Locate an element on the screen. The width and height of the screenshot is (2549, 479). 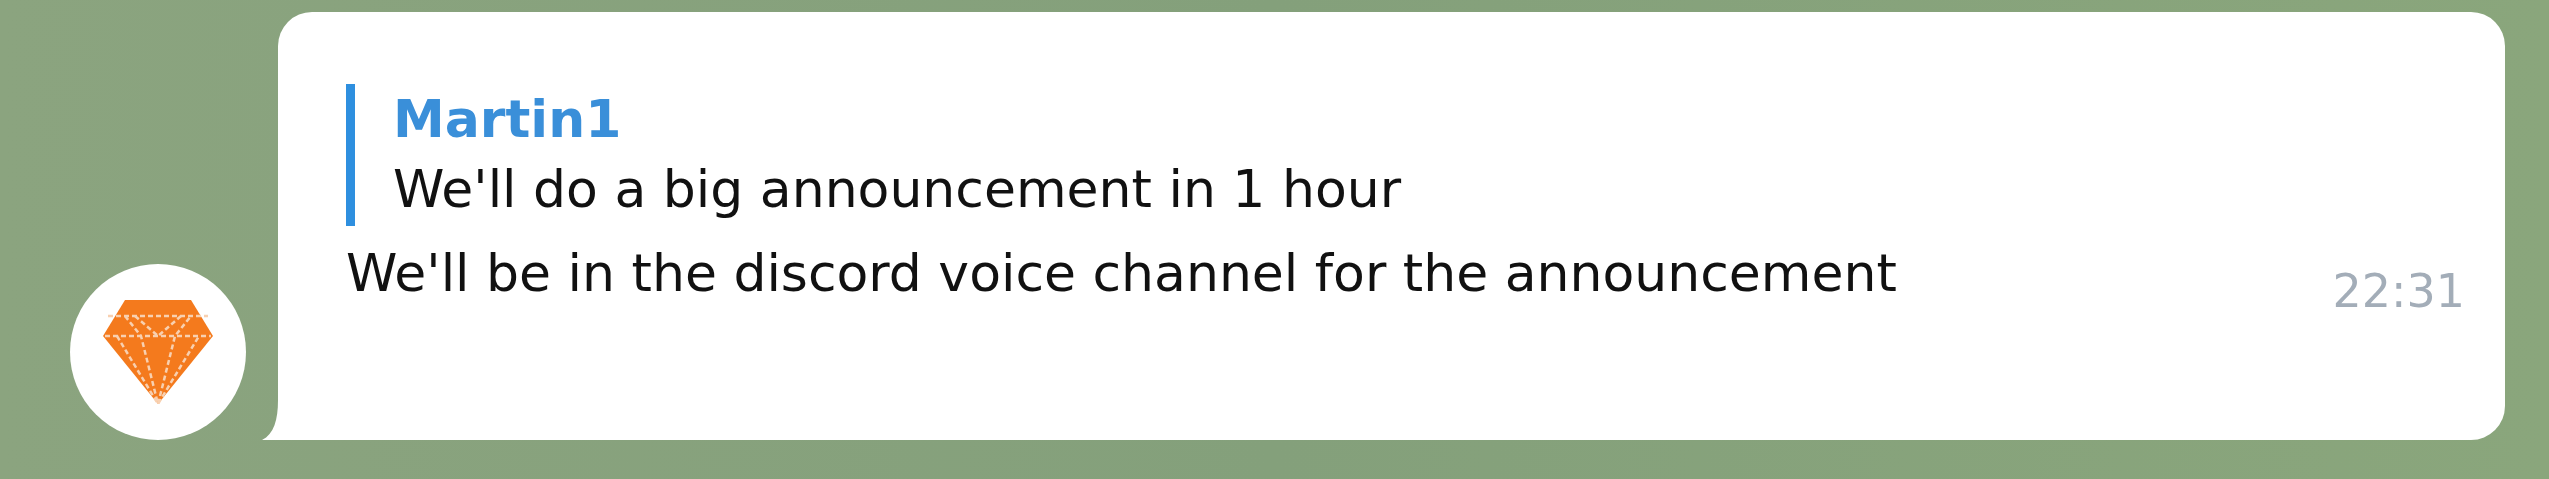
diamond-icon is located at coordinates (158, 352).